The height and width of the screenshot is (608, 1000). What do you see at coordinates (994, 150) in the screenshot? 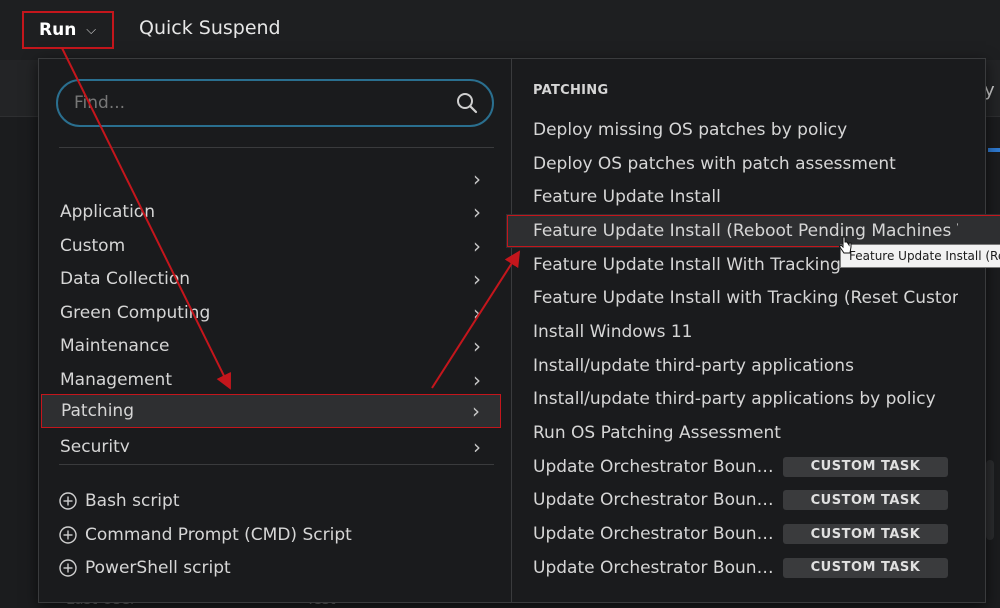
I see `accent-bar` at bounding box center [994, 150].